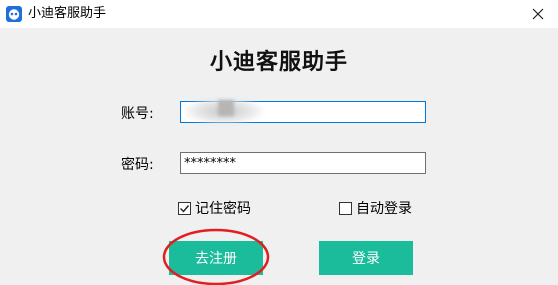 This screenshot has width=558, height=285. Describe the element at coordinates (137, 165) in the screenshot. I see `password-label: 密码:` at that location.